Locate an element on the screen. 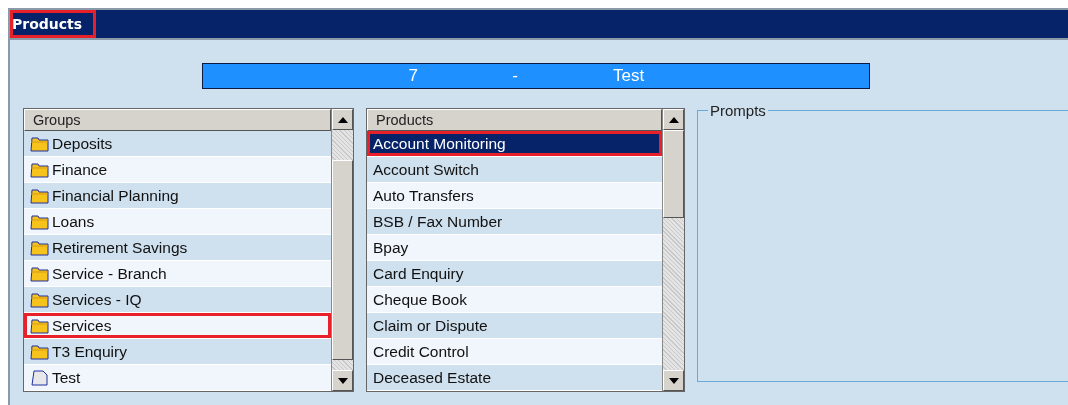 The width and height of the screenshot is (1068, 405). window-title: Products is located at coordinates (53, 24).